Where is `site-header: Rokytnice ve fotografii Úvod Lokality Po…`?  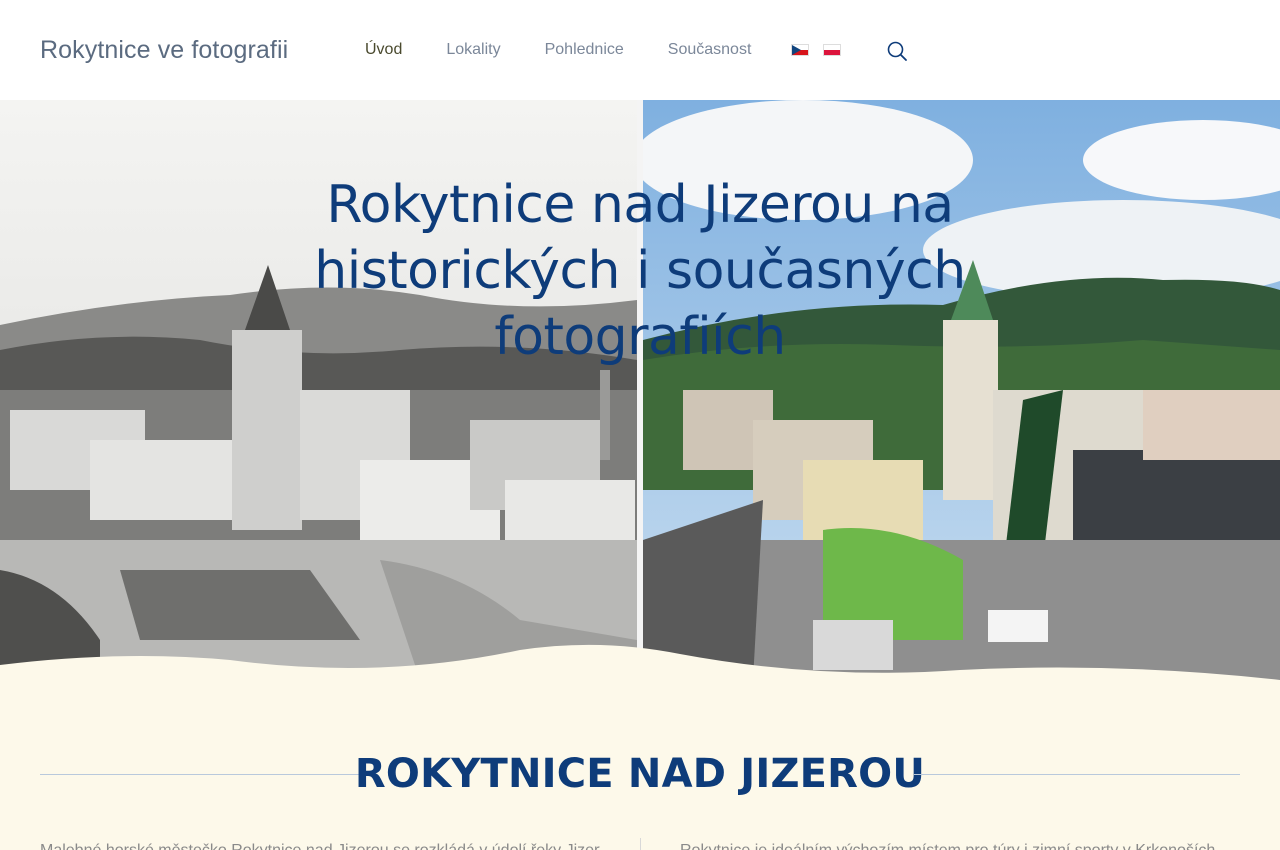 site-header: Rokytnice ve fotografii Úvod Lokality Po… is located at coordinates (640, 50).